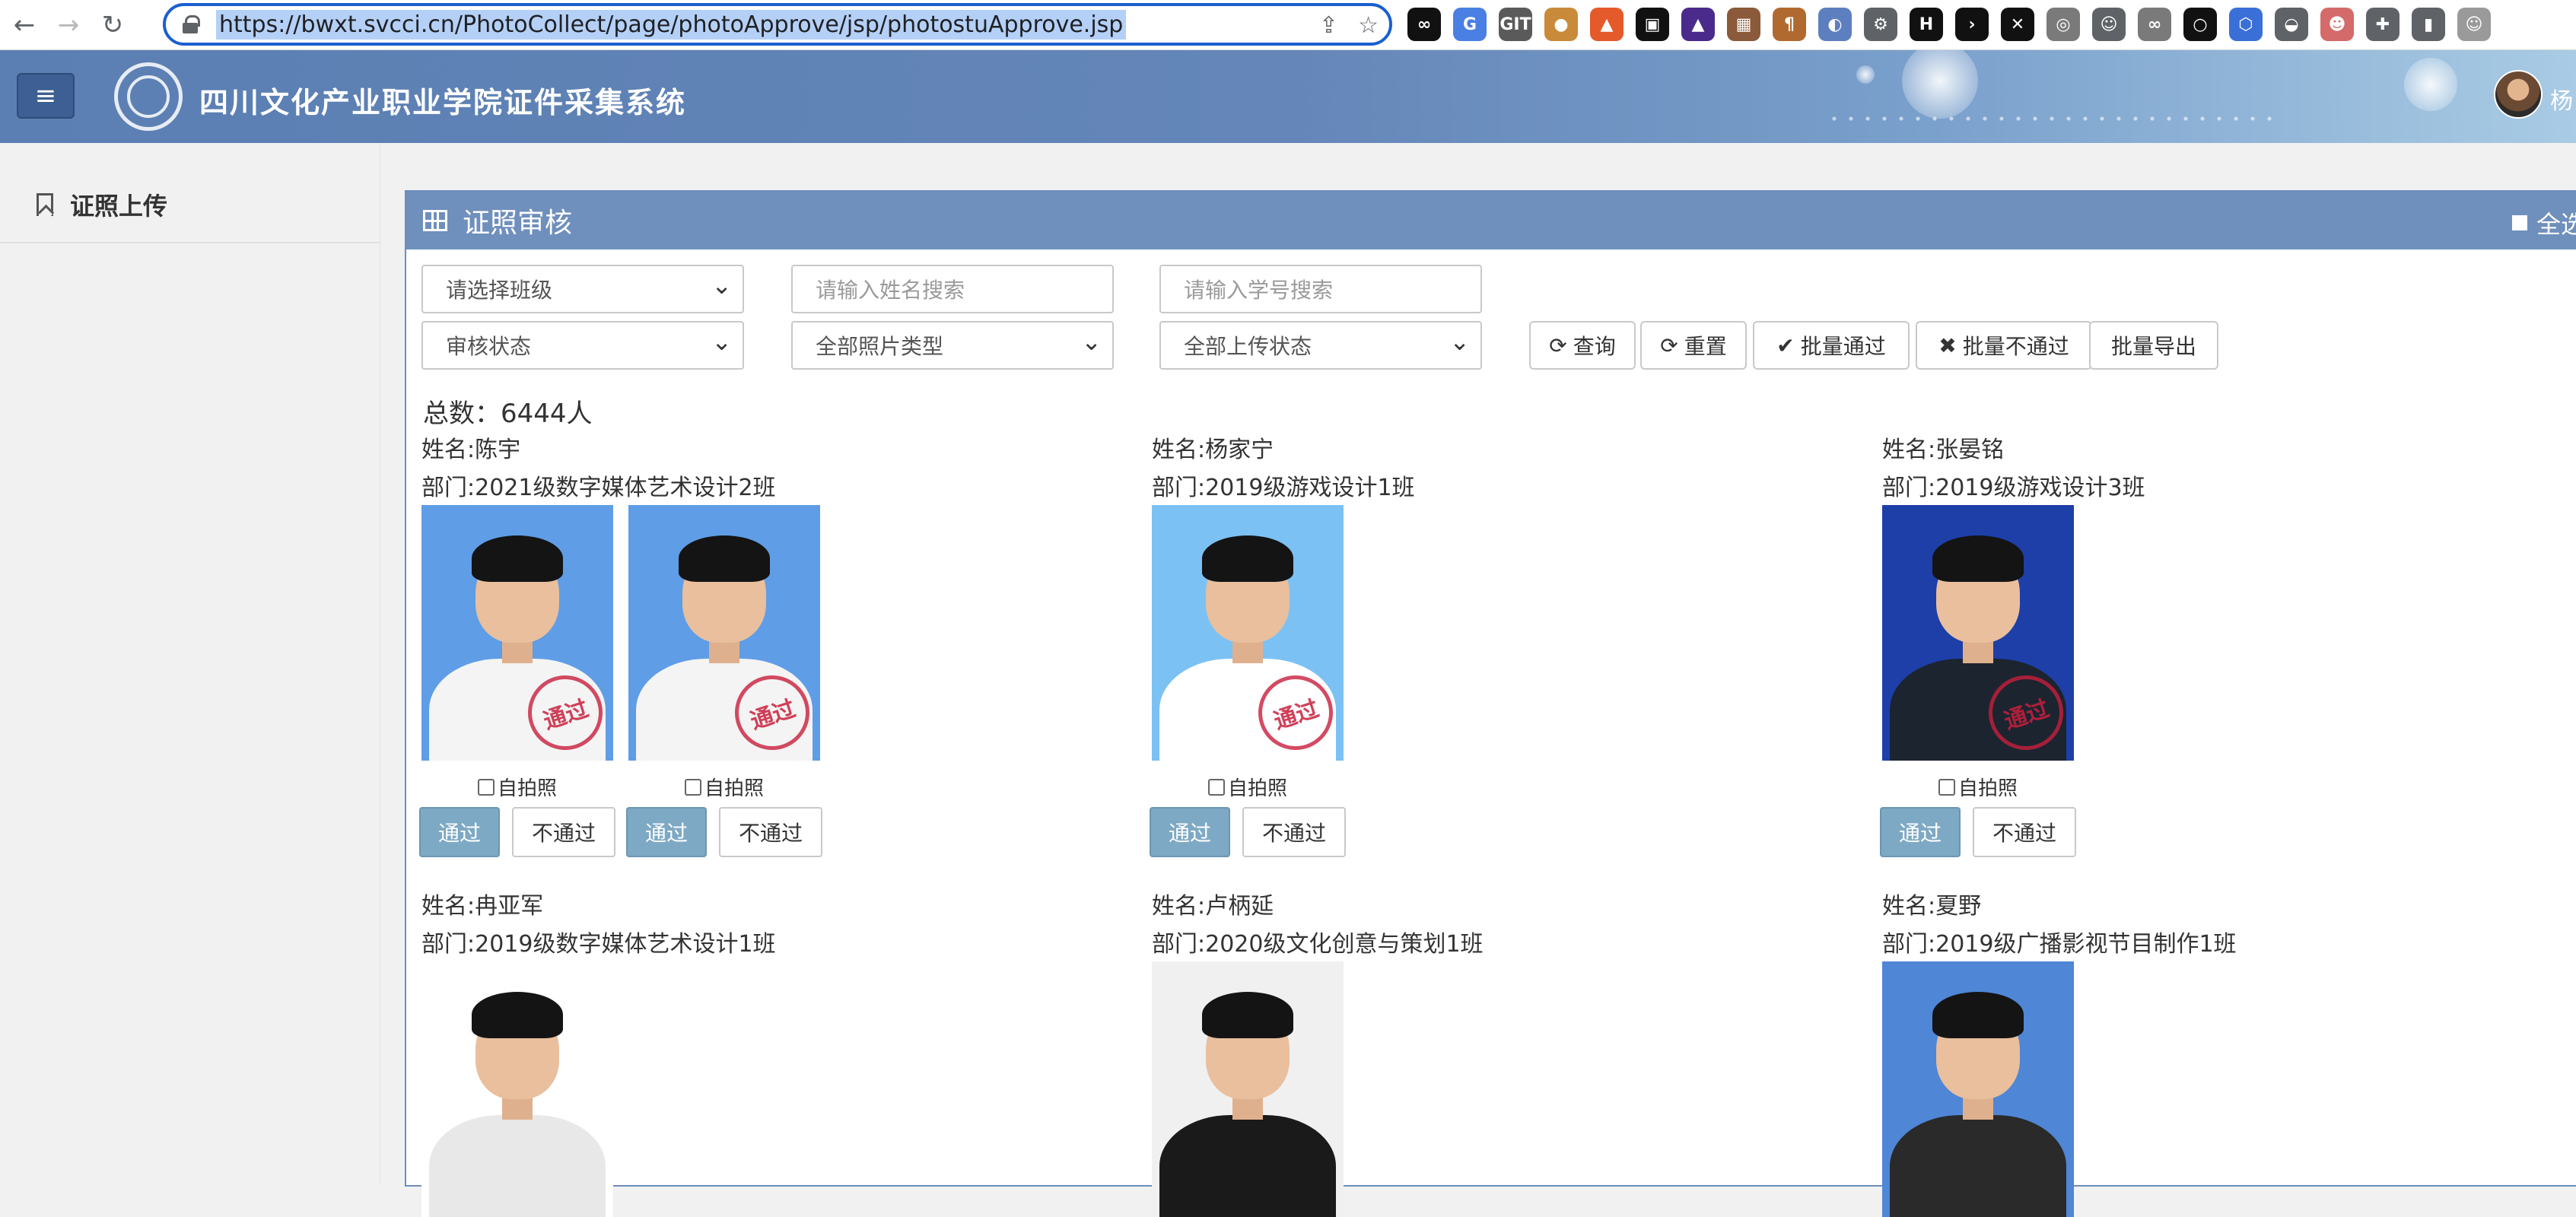  Describe the element at coordinates (2004, 345) in the screenshot. I see `batch-reject-button: ✖ 批量不通过` at that location.